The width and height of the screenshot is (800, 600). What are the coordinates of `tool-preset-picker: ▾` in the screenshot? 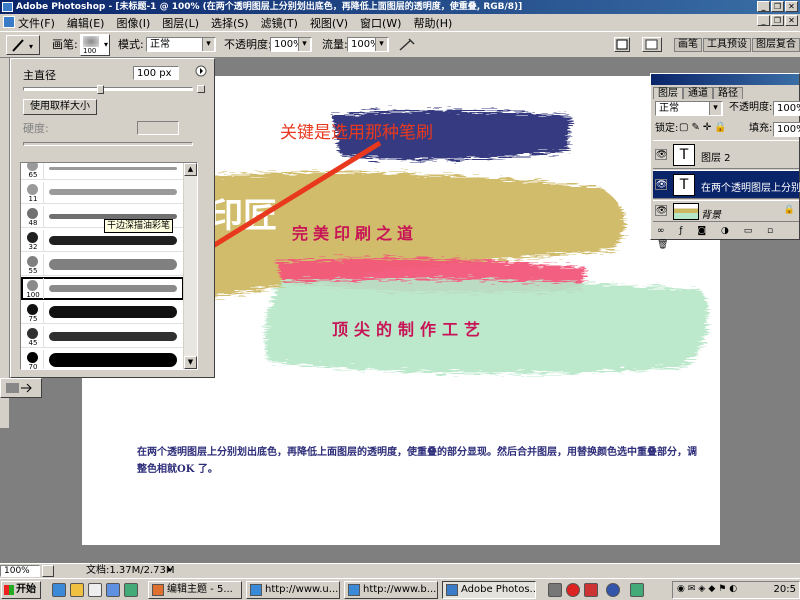 It's located at (23, 45).